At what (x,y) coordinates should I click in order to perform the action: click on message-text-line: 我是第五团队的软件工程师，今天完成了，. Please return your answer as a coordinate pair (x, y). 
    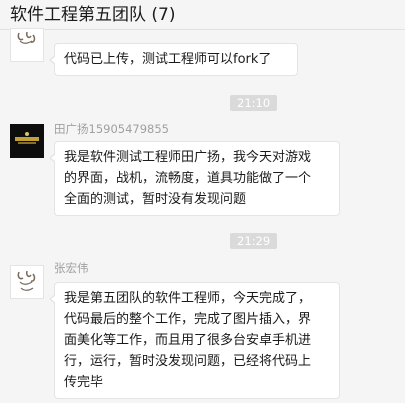
    Looking at the image, I should click on (188, 298).